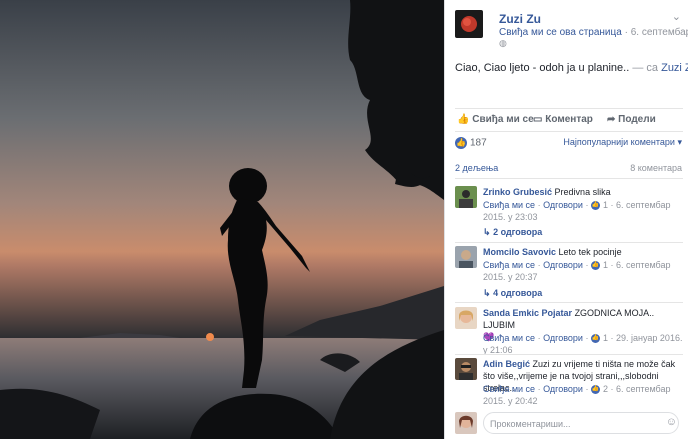  Describe the element at coordinates (590, 252) in the screenshot. I see `comment-text: Leto tek pocinje` at that location.